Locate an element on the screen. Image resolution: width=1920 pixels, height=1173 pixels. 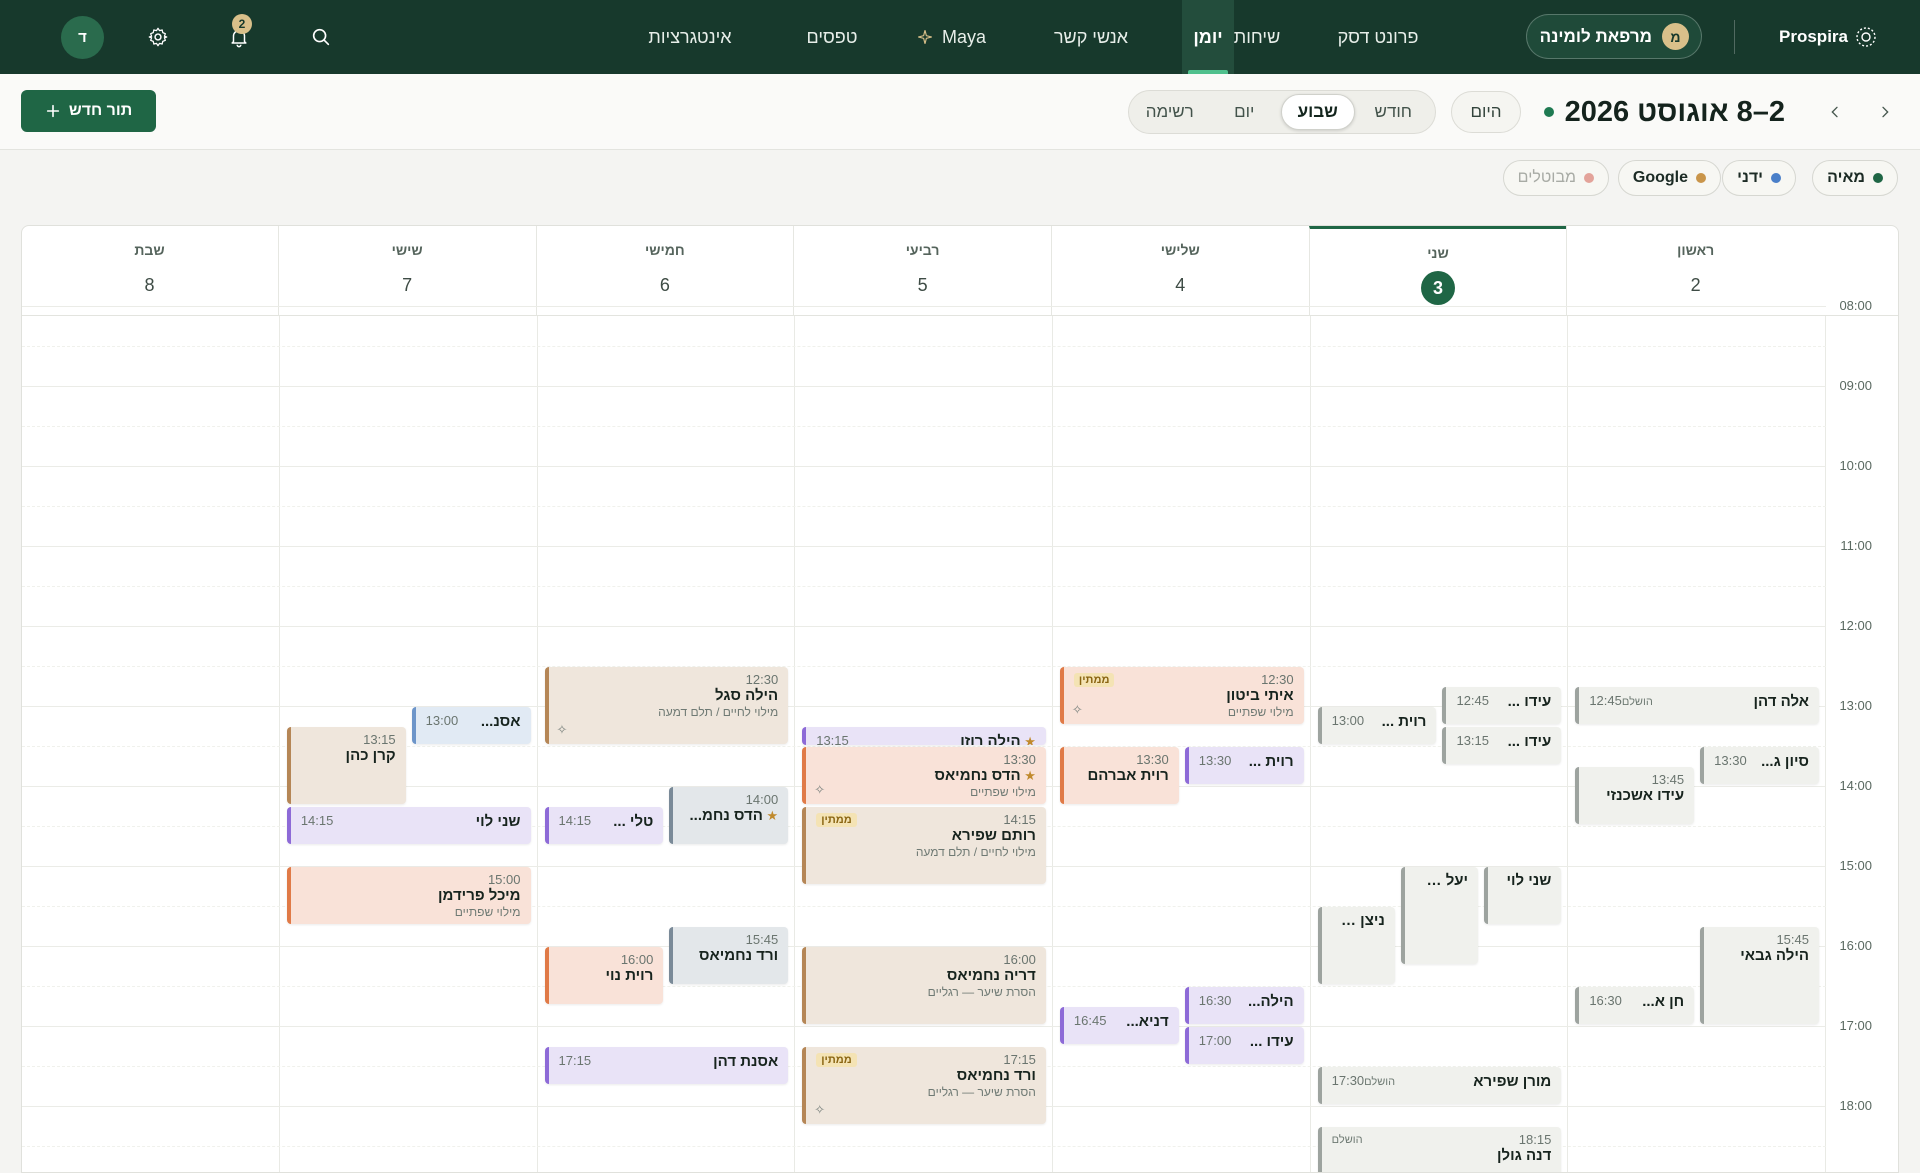
filter-chip-maya: מאיה is located at coordinates (1855, 178).